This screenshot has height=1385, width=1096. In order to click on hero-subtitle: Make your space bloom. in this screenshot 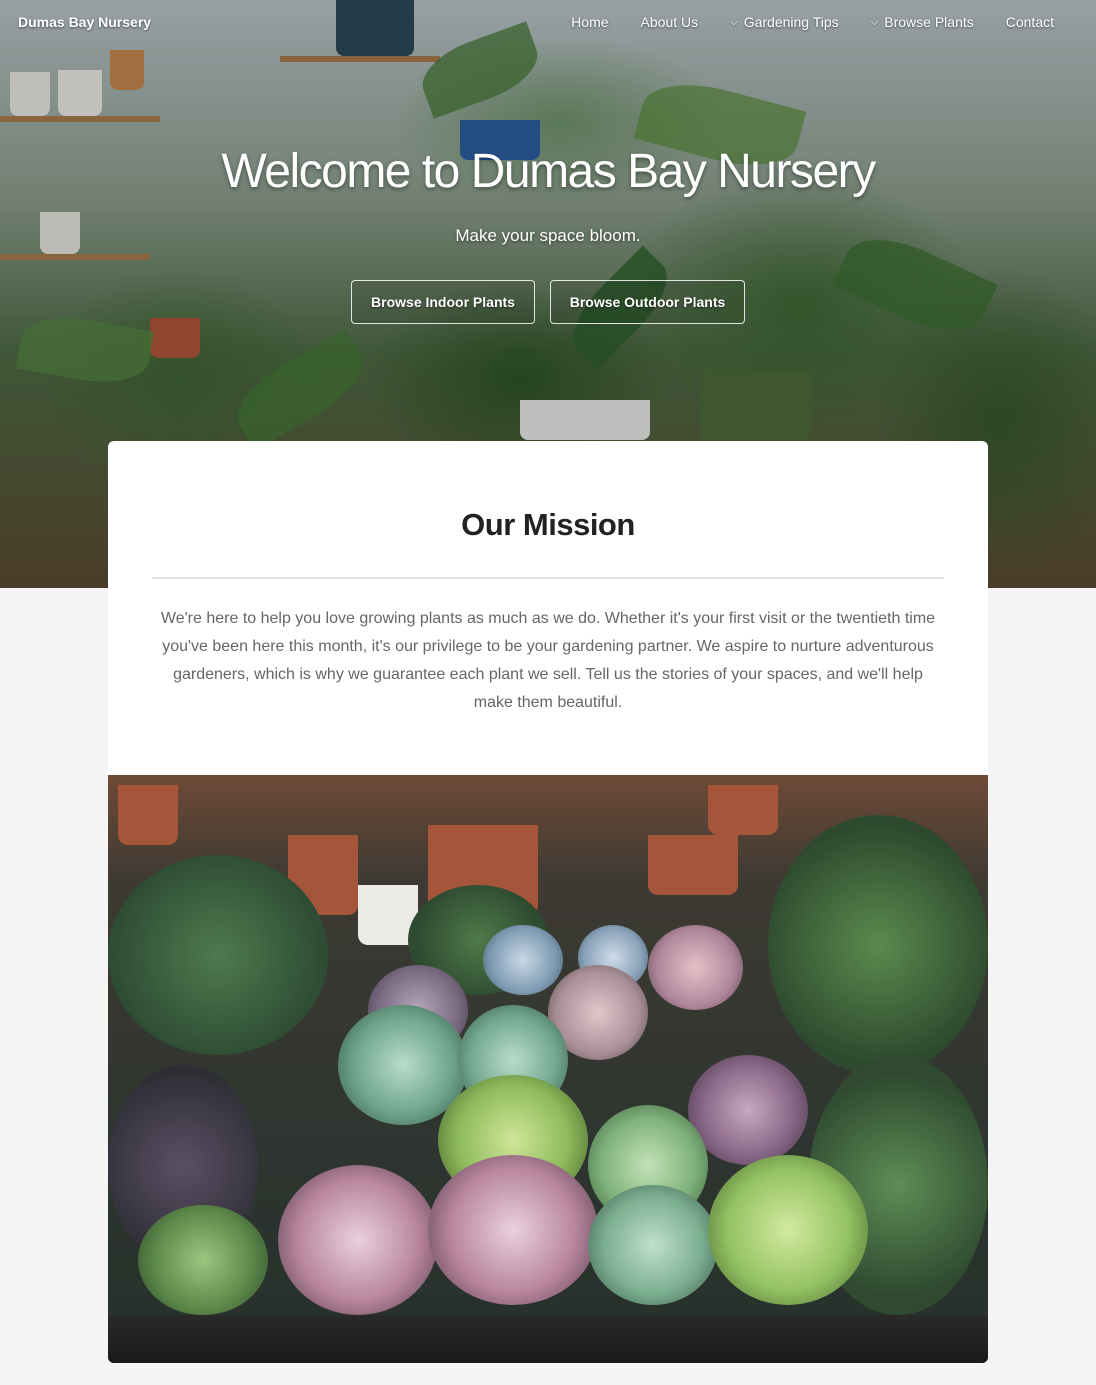, I will do `click(548, 235)`.